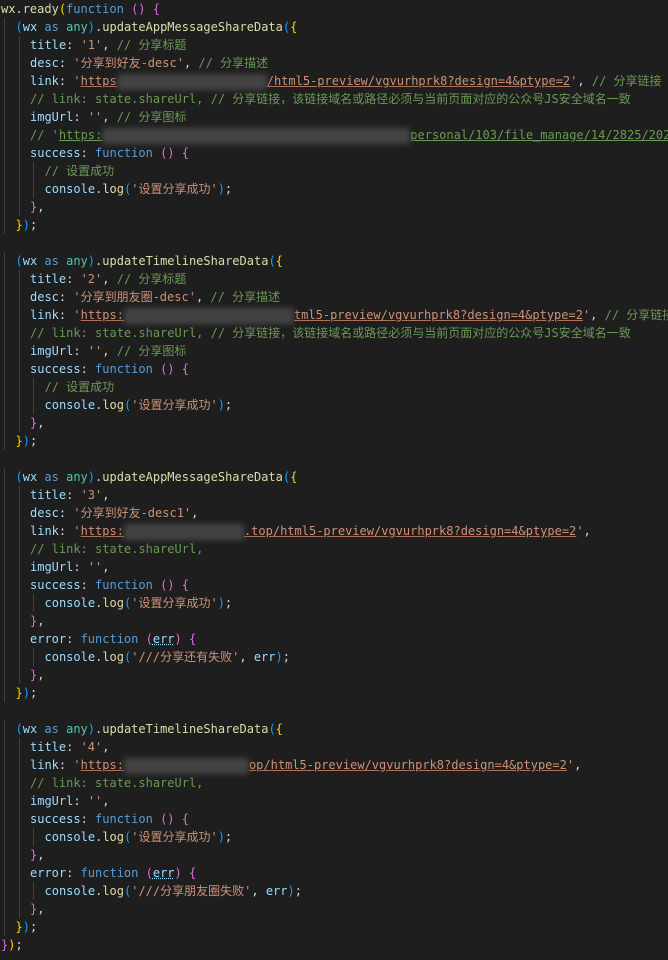  I want to click on code-line: title: '1', // 分享标题, so click(334, 45).